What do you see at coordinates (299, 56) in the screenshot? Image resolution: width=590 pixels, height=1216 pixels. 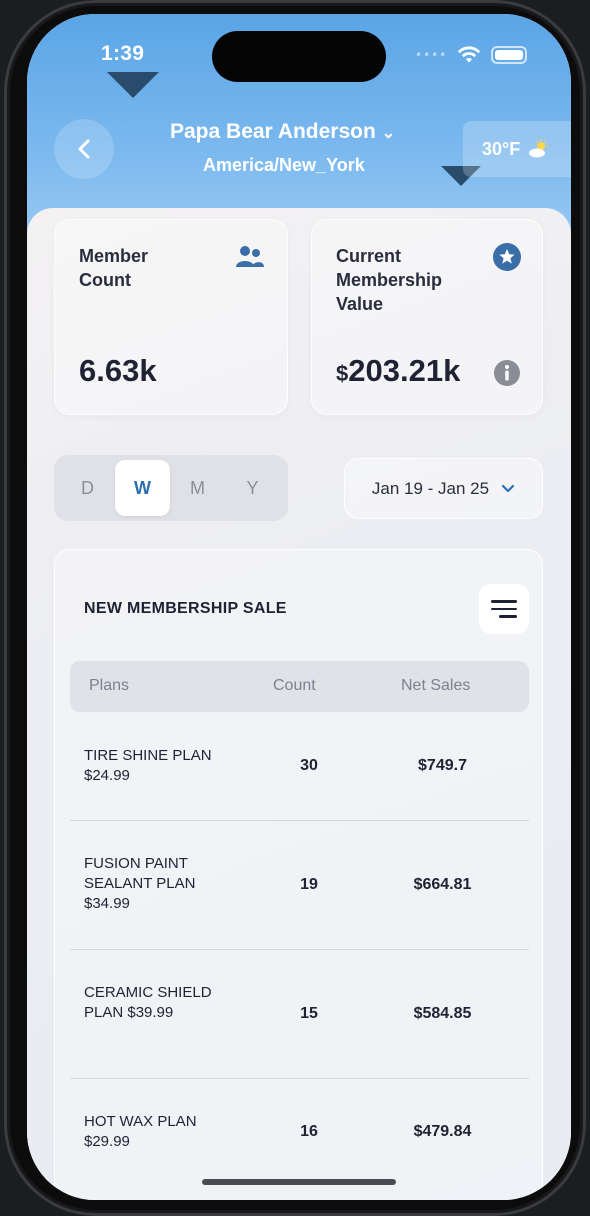 I see `dynamic-island` at bounding box center [299, 56].